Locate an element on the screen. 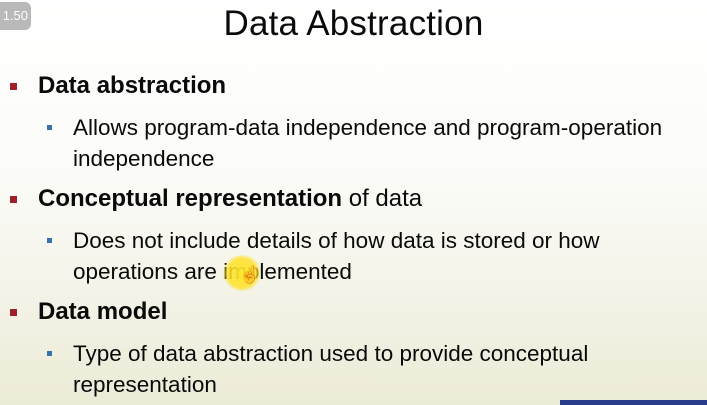 The height and width of the screenshot is (405, 707). bullet-heading-rest: of data is located at coordinates (382, 198).